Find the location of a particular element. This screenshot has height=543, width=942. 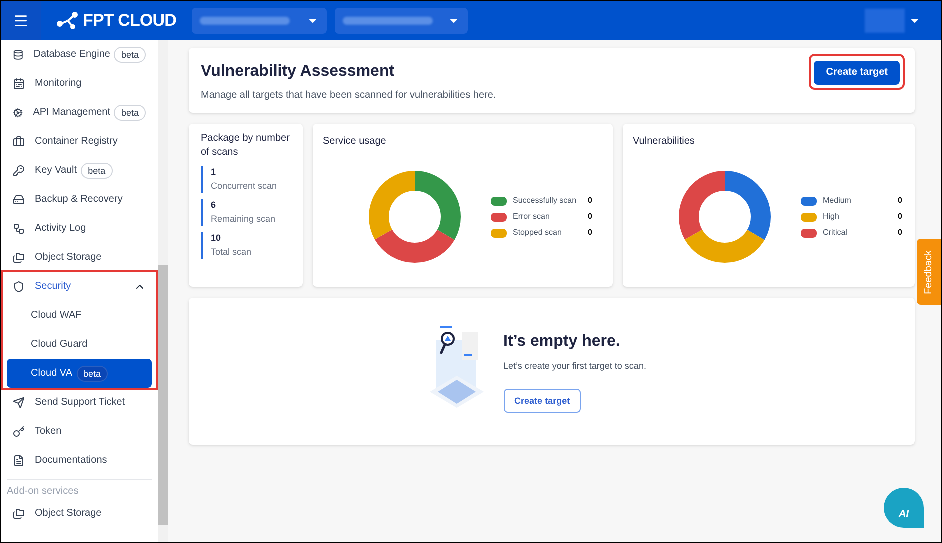

sidebar-subitem: Cloud Guard is located at coordinates (79, 344).